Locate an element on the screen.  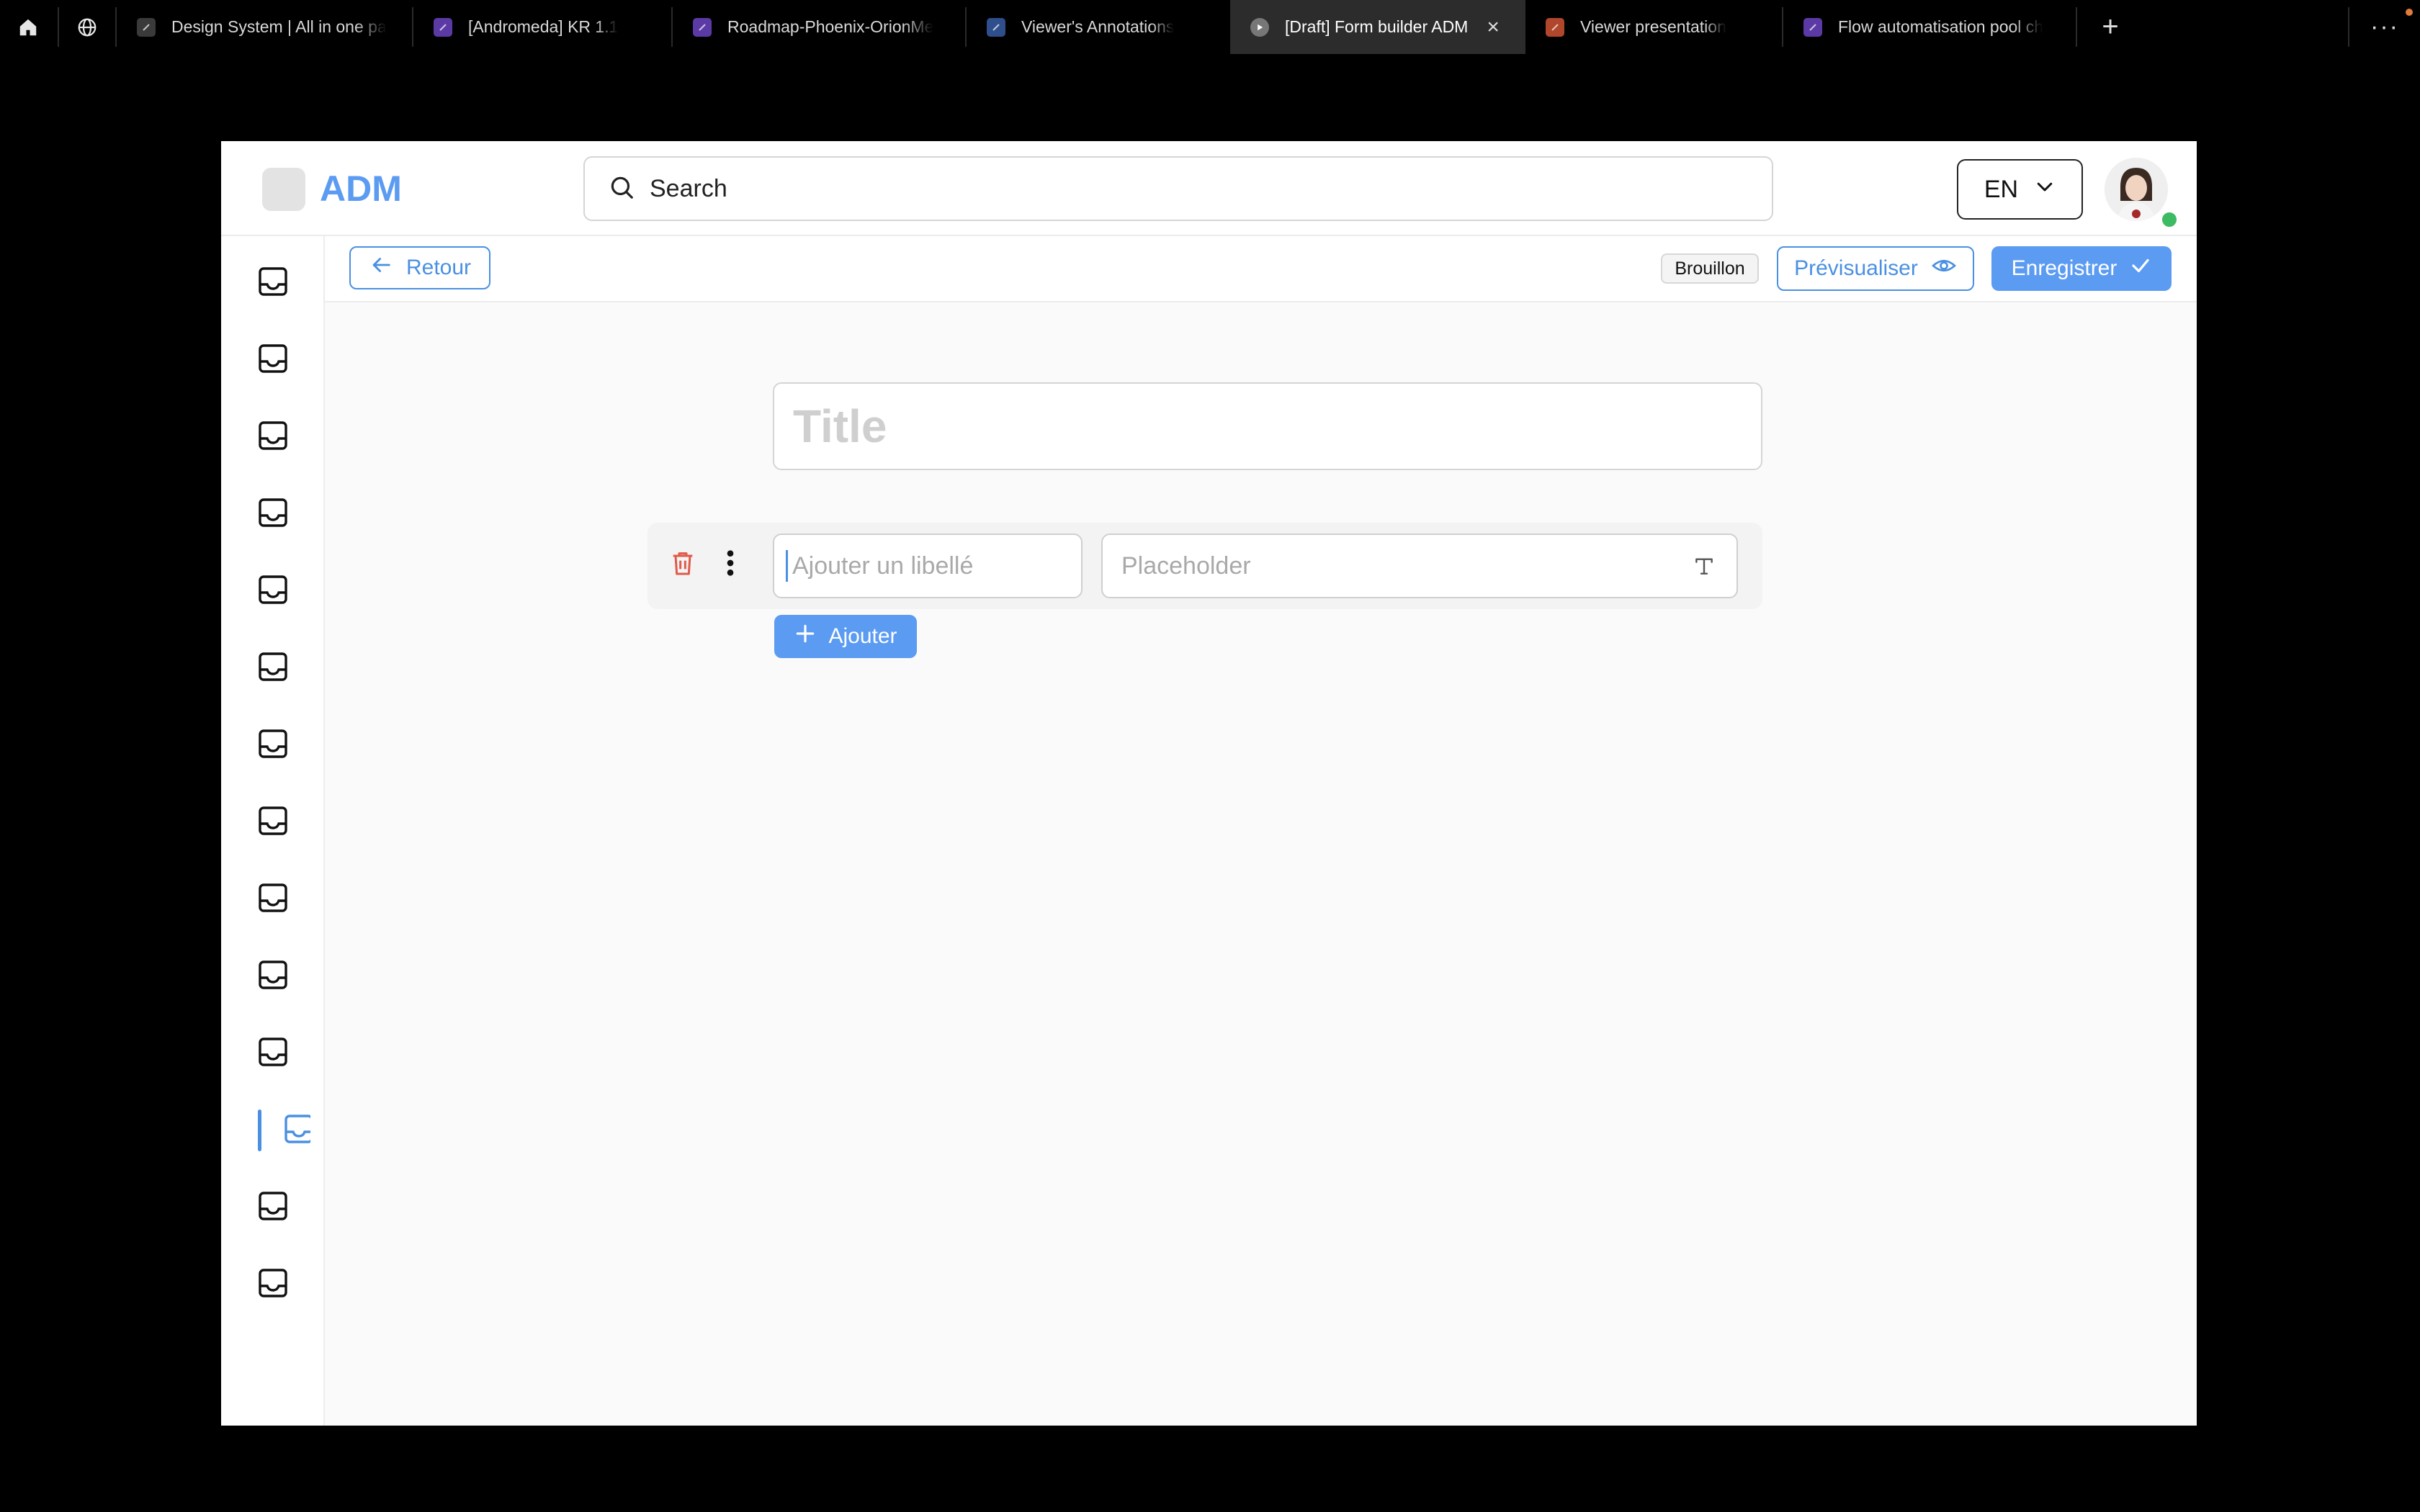
new-tab-button: + is located at coordinates (2110, 27).